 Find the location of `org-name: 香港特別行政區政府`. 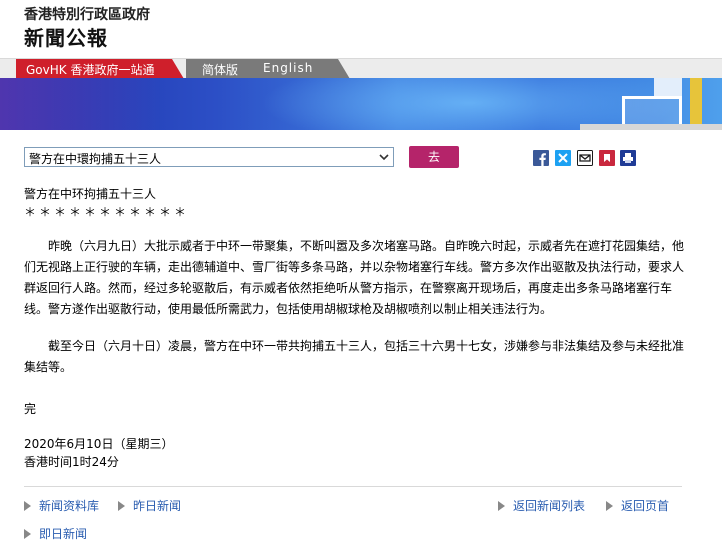

org-name: 香港特別行政區政府 is located at coordinates (87, 15).